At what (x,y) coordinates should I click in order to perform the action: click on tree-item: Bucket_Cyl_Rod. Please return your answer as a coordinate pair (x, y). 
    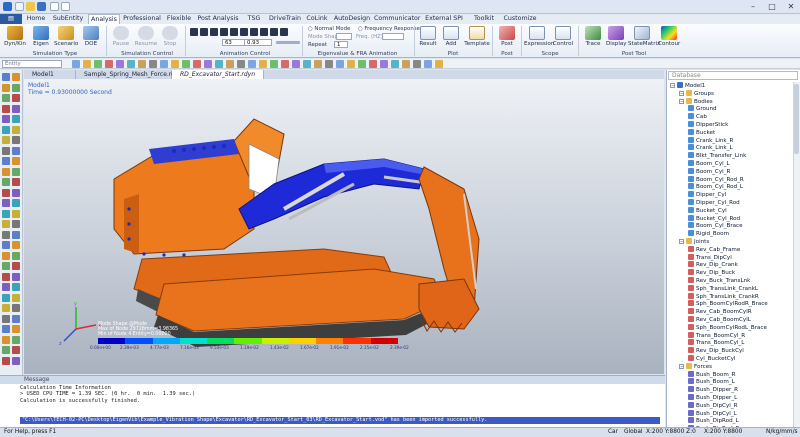
    Looking at the image, I should click on (714, 218).